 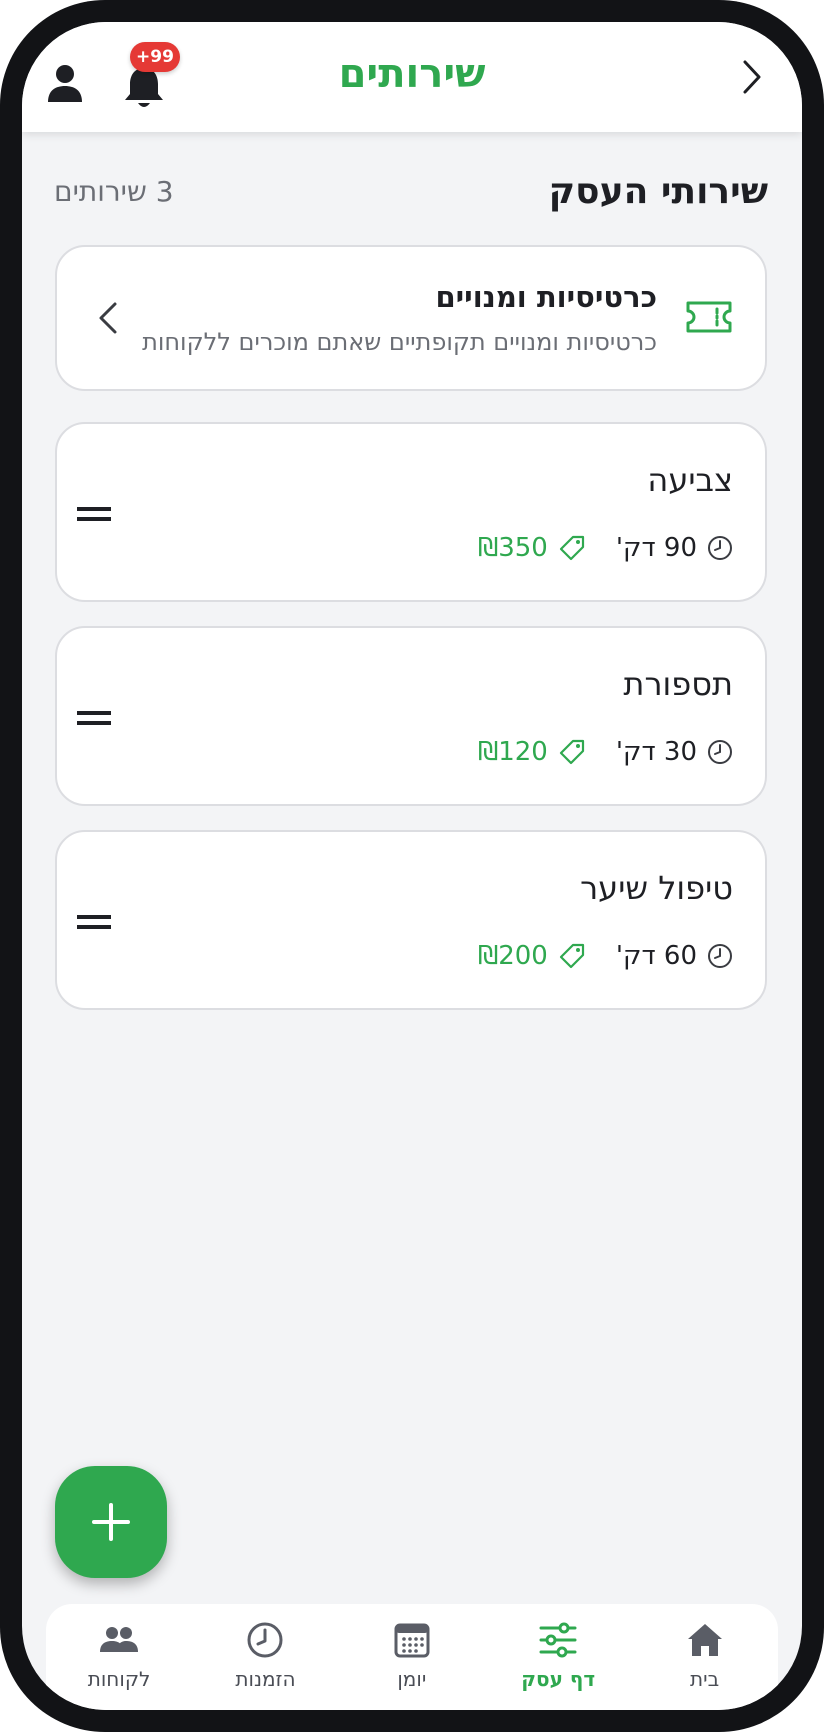 I want to click on service-name: טיפול שיער, so click(x=656, y=888).